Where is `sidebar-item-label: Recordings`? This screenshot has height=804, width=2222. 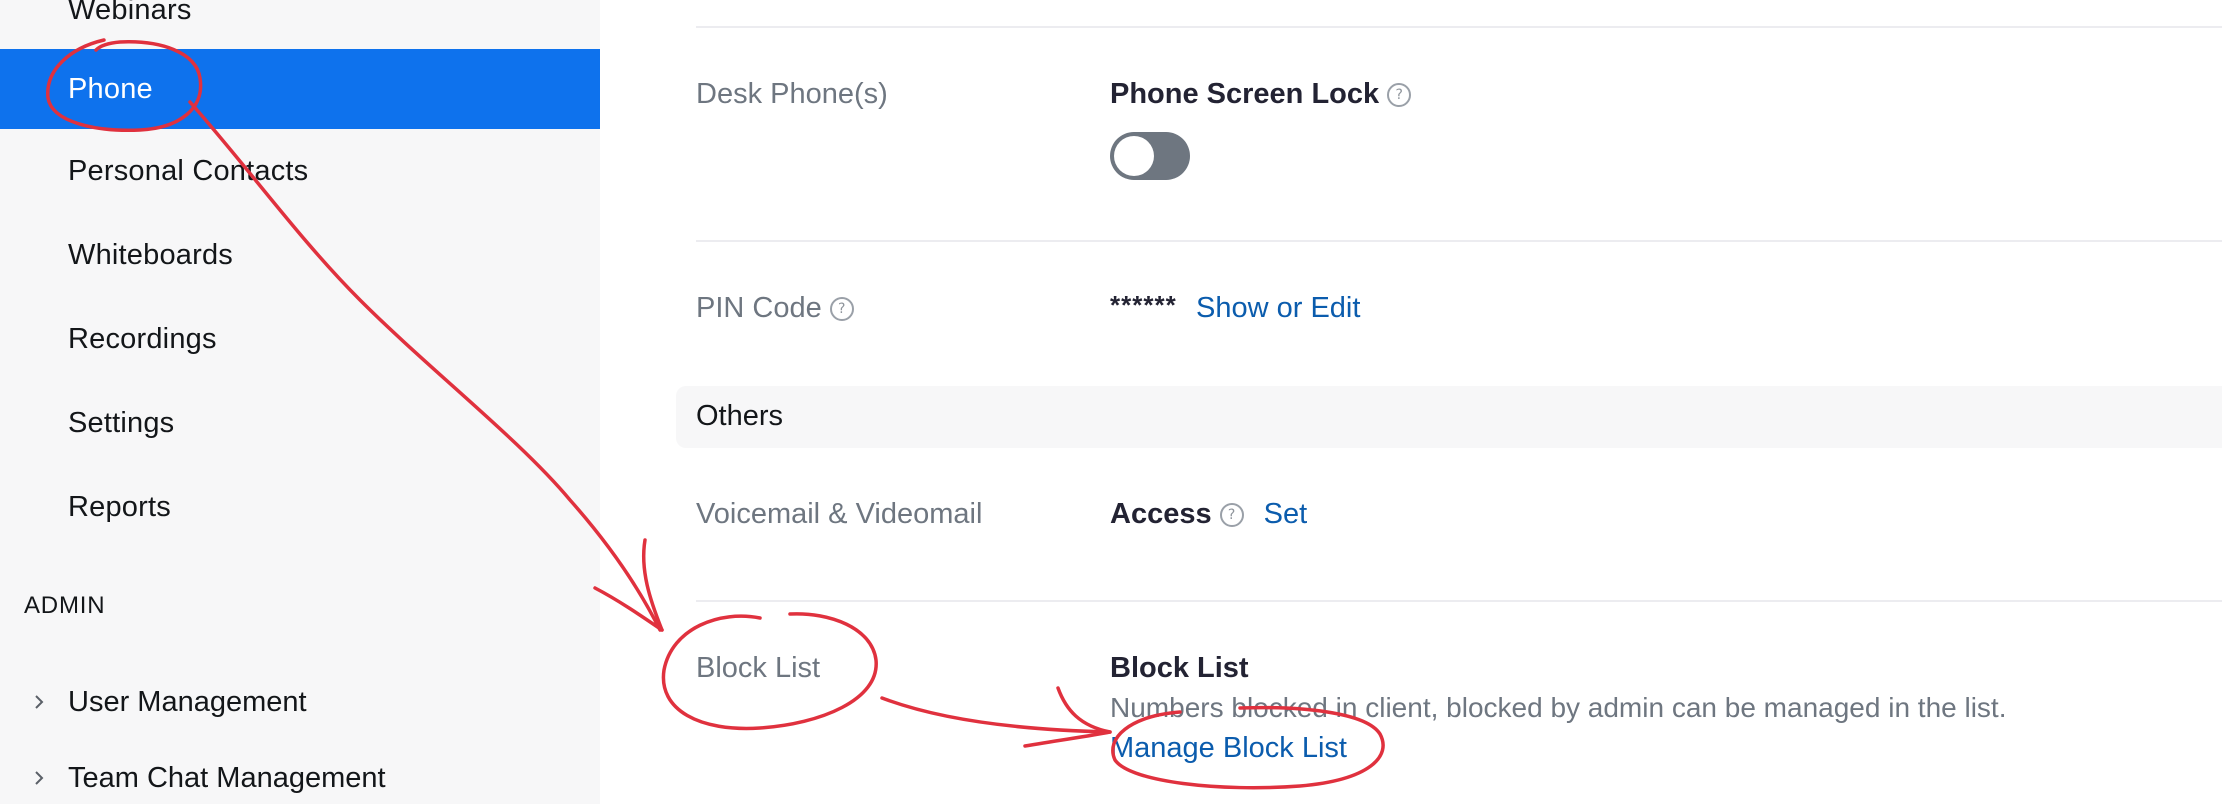
sidebar-item-label: Recordings is located at coordinates (142, 338).